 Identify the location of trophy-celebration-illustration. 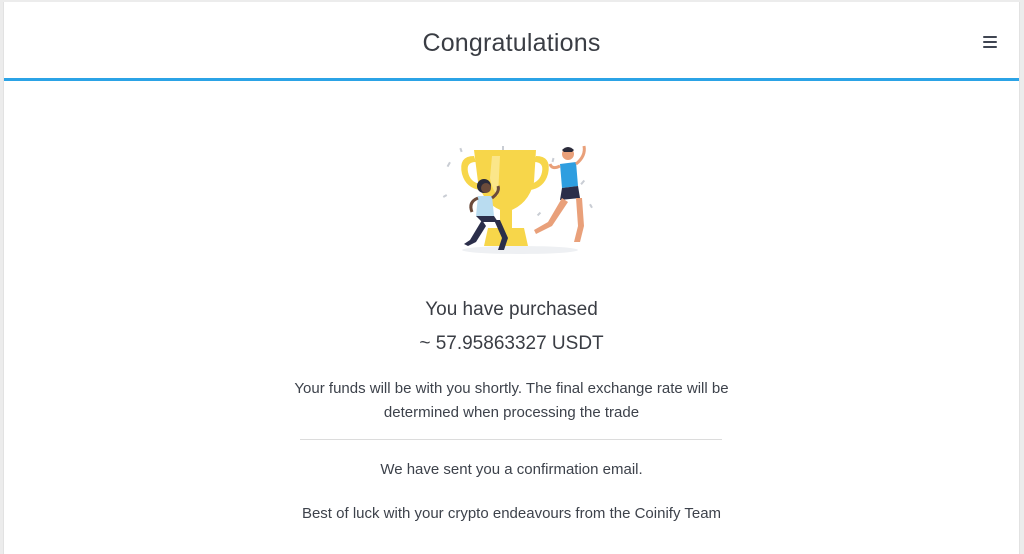
(517, 199).